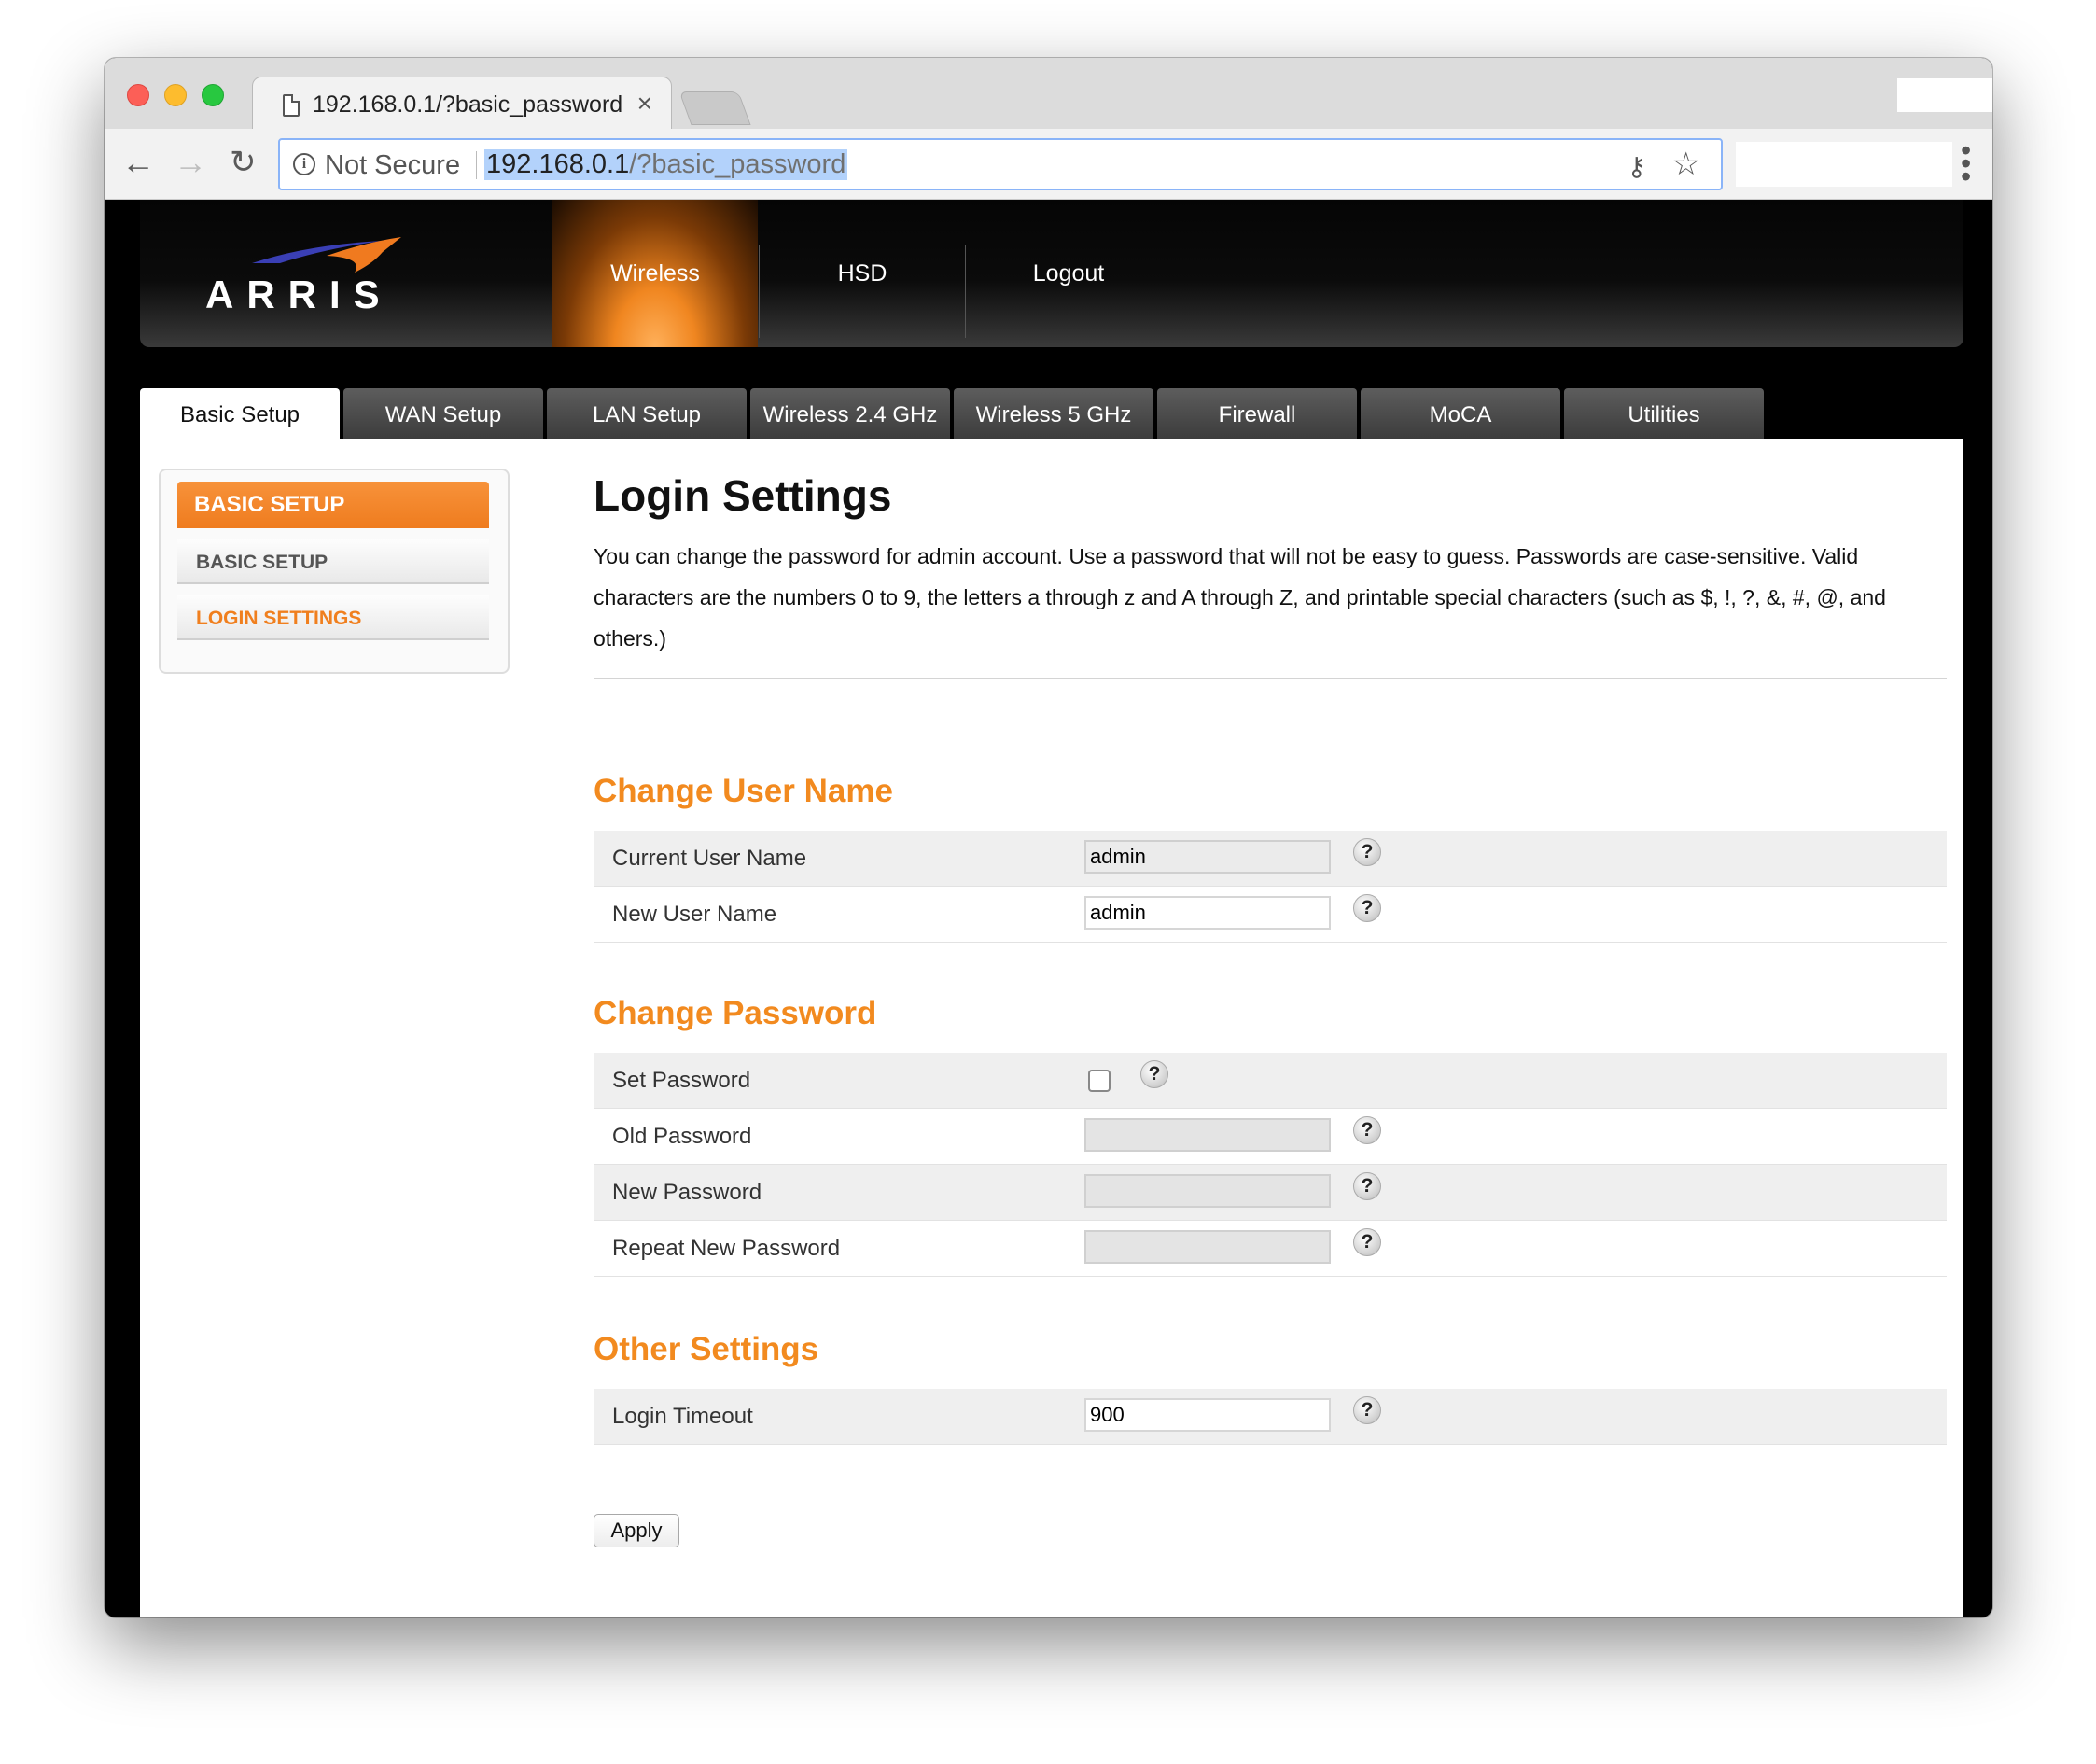 This screenshot has width=2096, height=1764. I want to click on nav-hsd: HSD, so click(862, 273).